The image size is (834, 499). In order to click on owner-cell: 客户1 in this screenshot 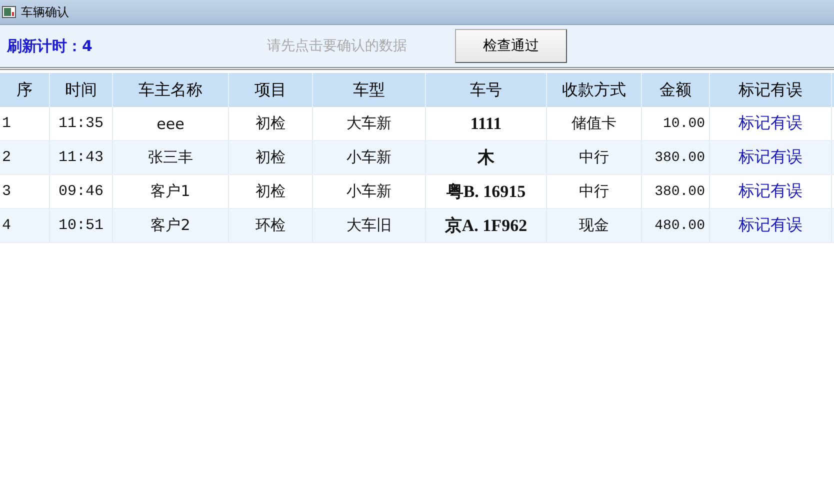, I will do `click(170, 191)`.